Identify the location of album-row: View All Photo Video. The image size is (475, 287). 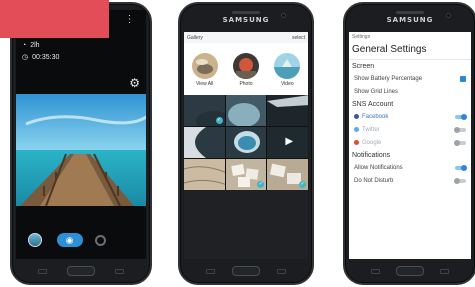
(246, 69).